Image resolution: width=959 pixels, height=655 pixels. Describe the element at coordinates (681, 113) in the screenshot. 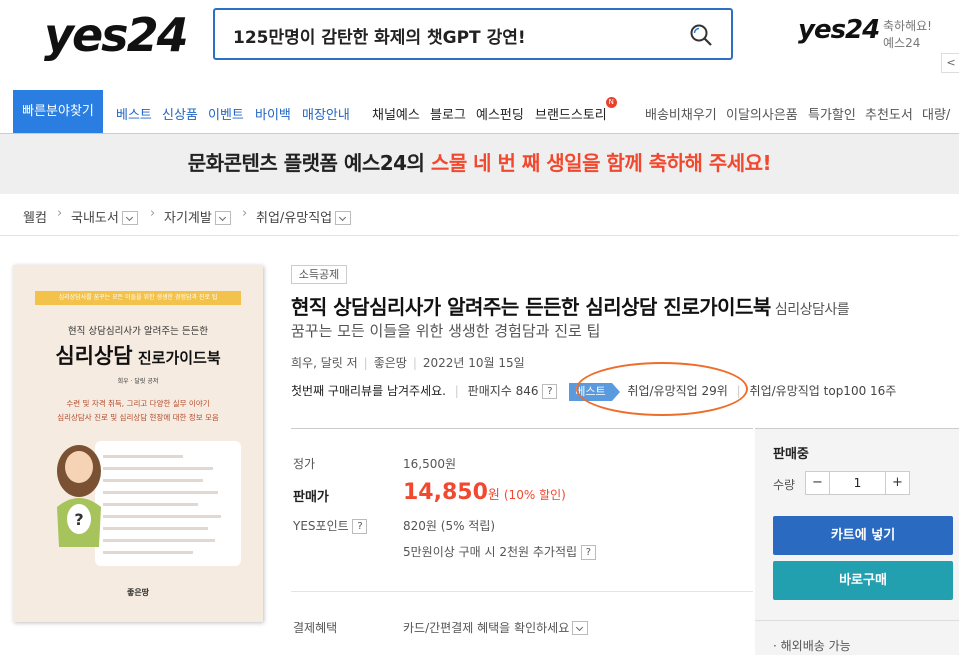

I see `nav-shipping-fill: 배송비채우기` at that location.